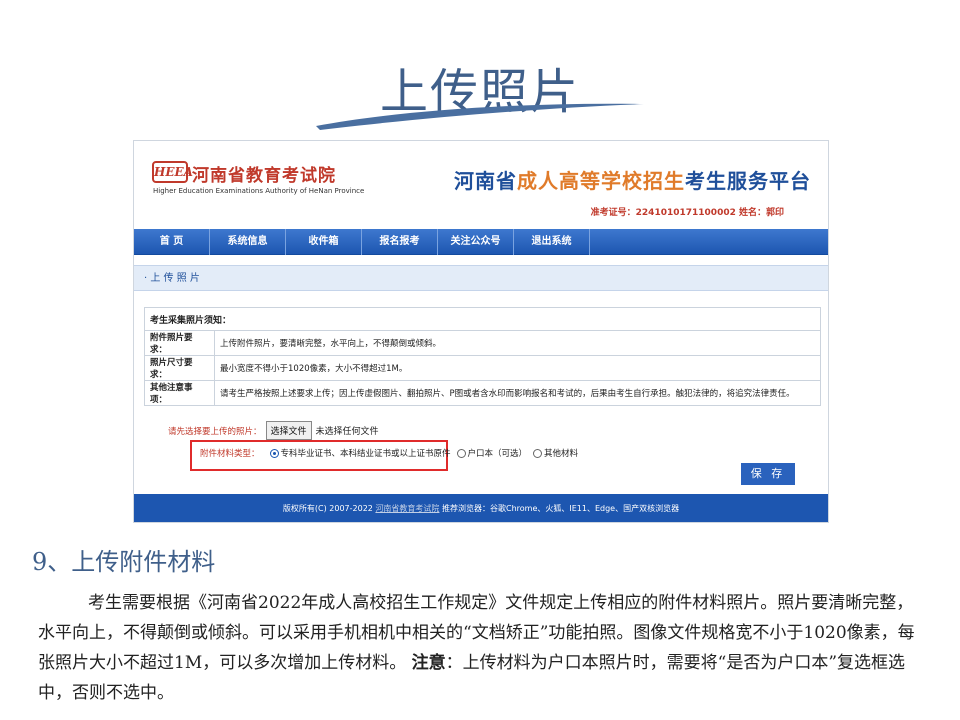  What do you see at coordinates (480, 116) in the screenshot?
I see `title-underline-swoosh` at bounding box center [480, 116].